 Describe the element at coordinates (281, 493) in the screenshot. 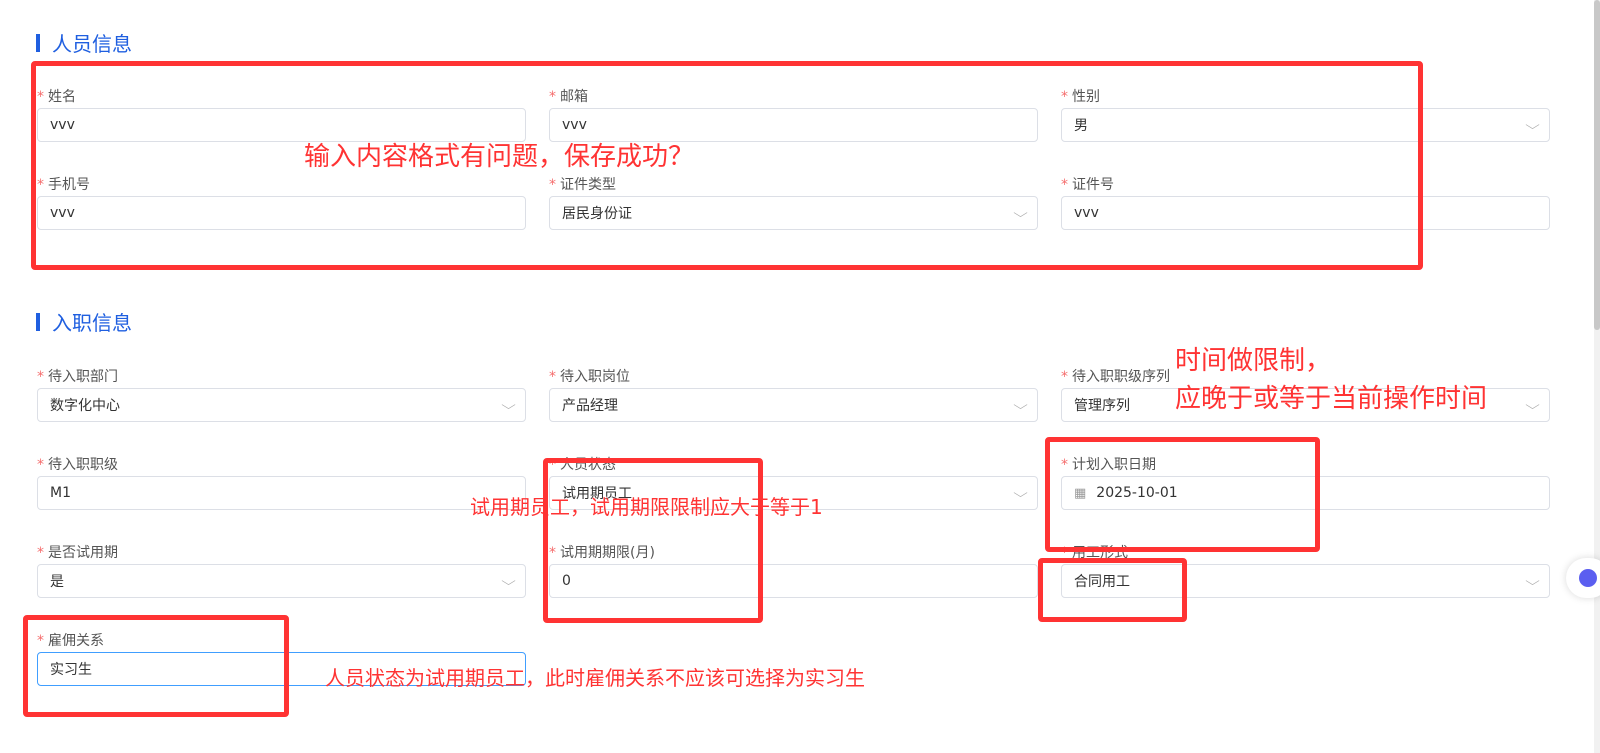

I see `text-input: M1` at that location.